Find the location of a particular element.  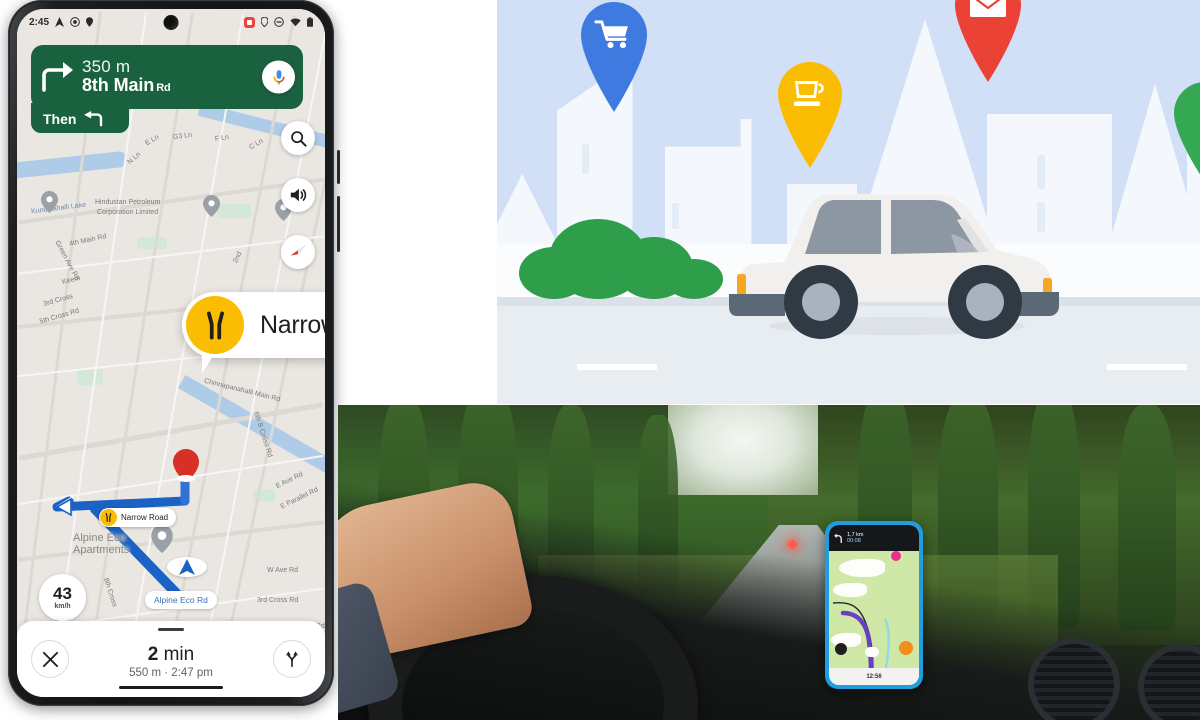

road-name-chip: Alpine Eco Rd is located at coordinates (181, 600).